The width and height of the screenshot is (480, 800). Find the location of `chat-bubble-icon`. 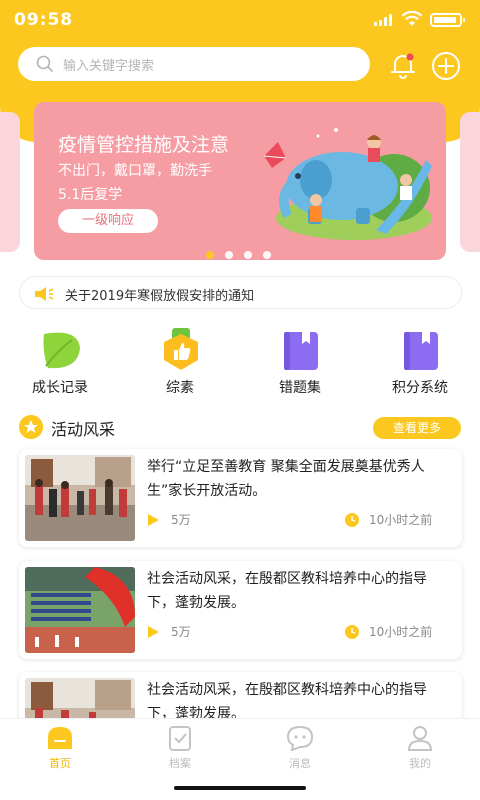

chat-bubble-icon is located at coordinates (300, 738).